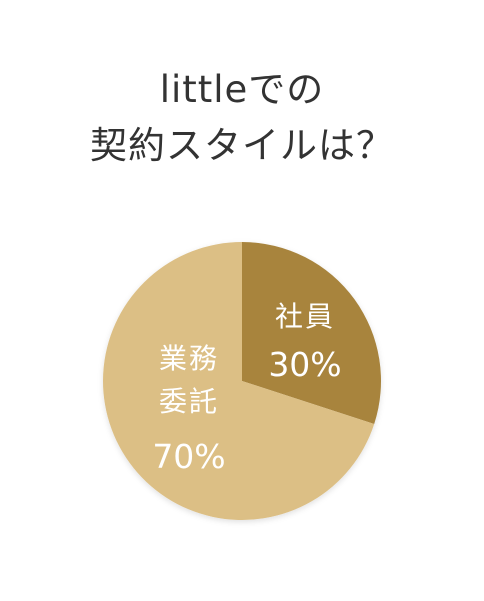 This screenshot has height=601, width=484. What do you see at coordinates (189, 358) in the screenshot?
I see `slice-label-name-line-1: 業務` at bounding box center [189, 358].